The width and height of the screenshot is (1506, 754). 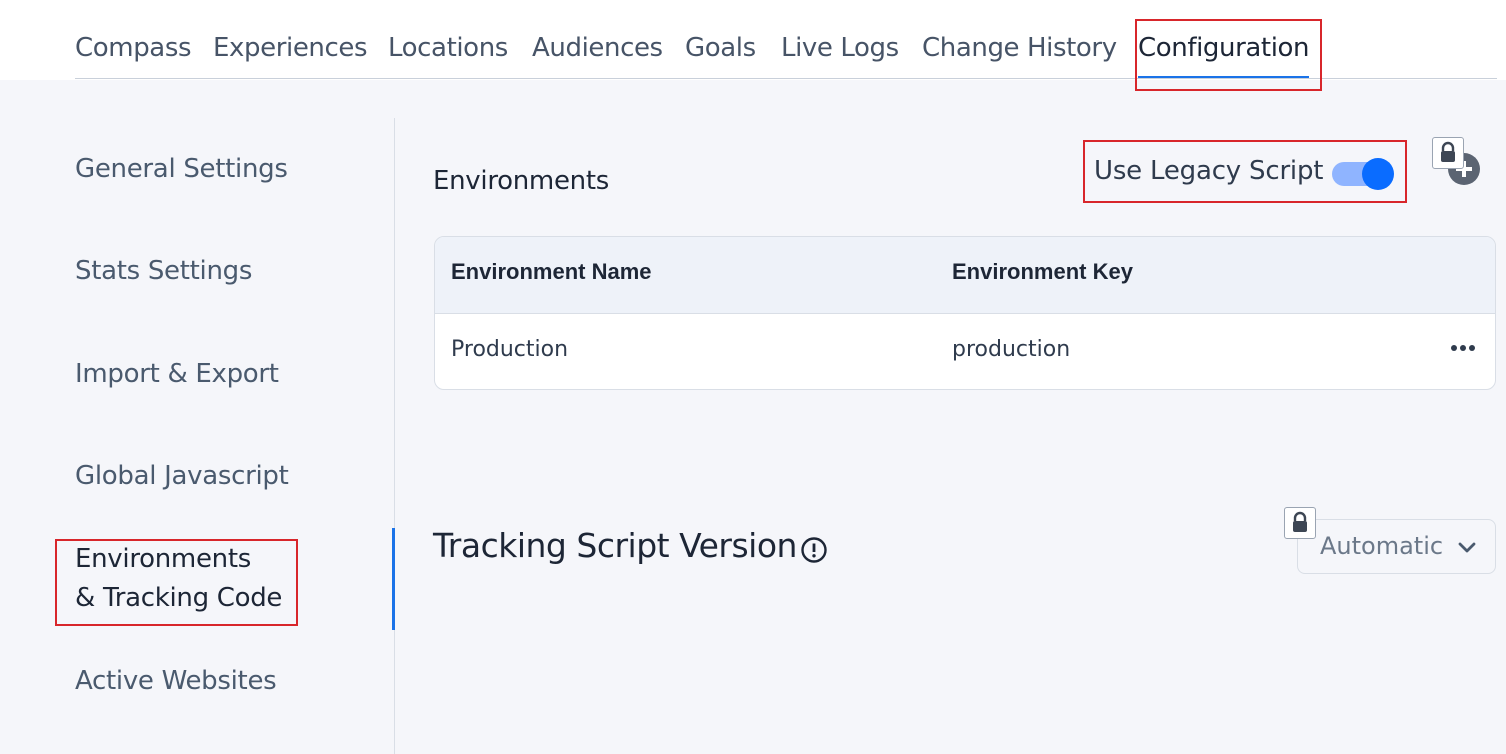 I want to click on tracking-version-value: Automatic, so click(x=1382, y=546).